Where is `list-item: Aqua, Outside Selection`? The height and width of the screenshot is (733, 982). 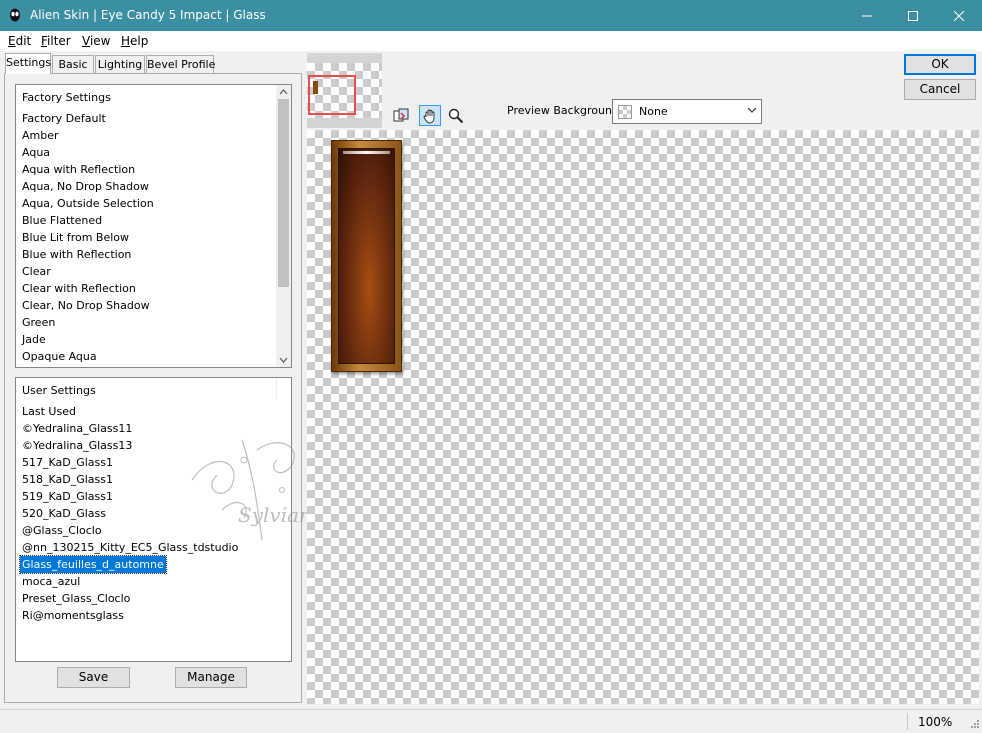
list-item: Aqua, Outside Selection is located at coordinates (88, 203).